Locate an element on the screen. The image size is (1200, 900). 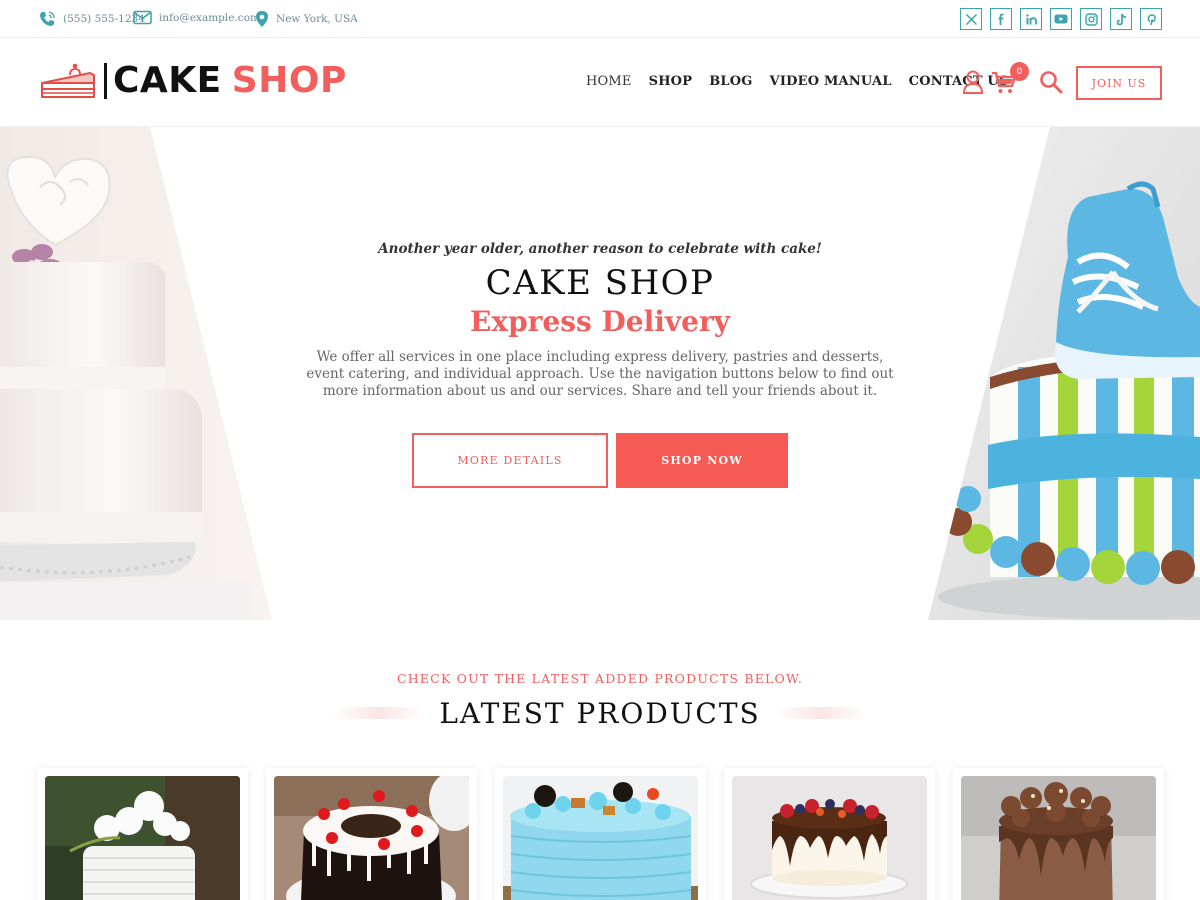
phone-contact: (555) 555-1234 is located at coordinates (91, 19).